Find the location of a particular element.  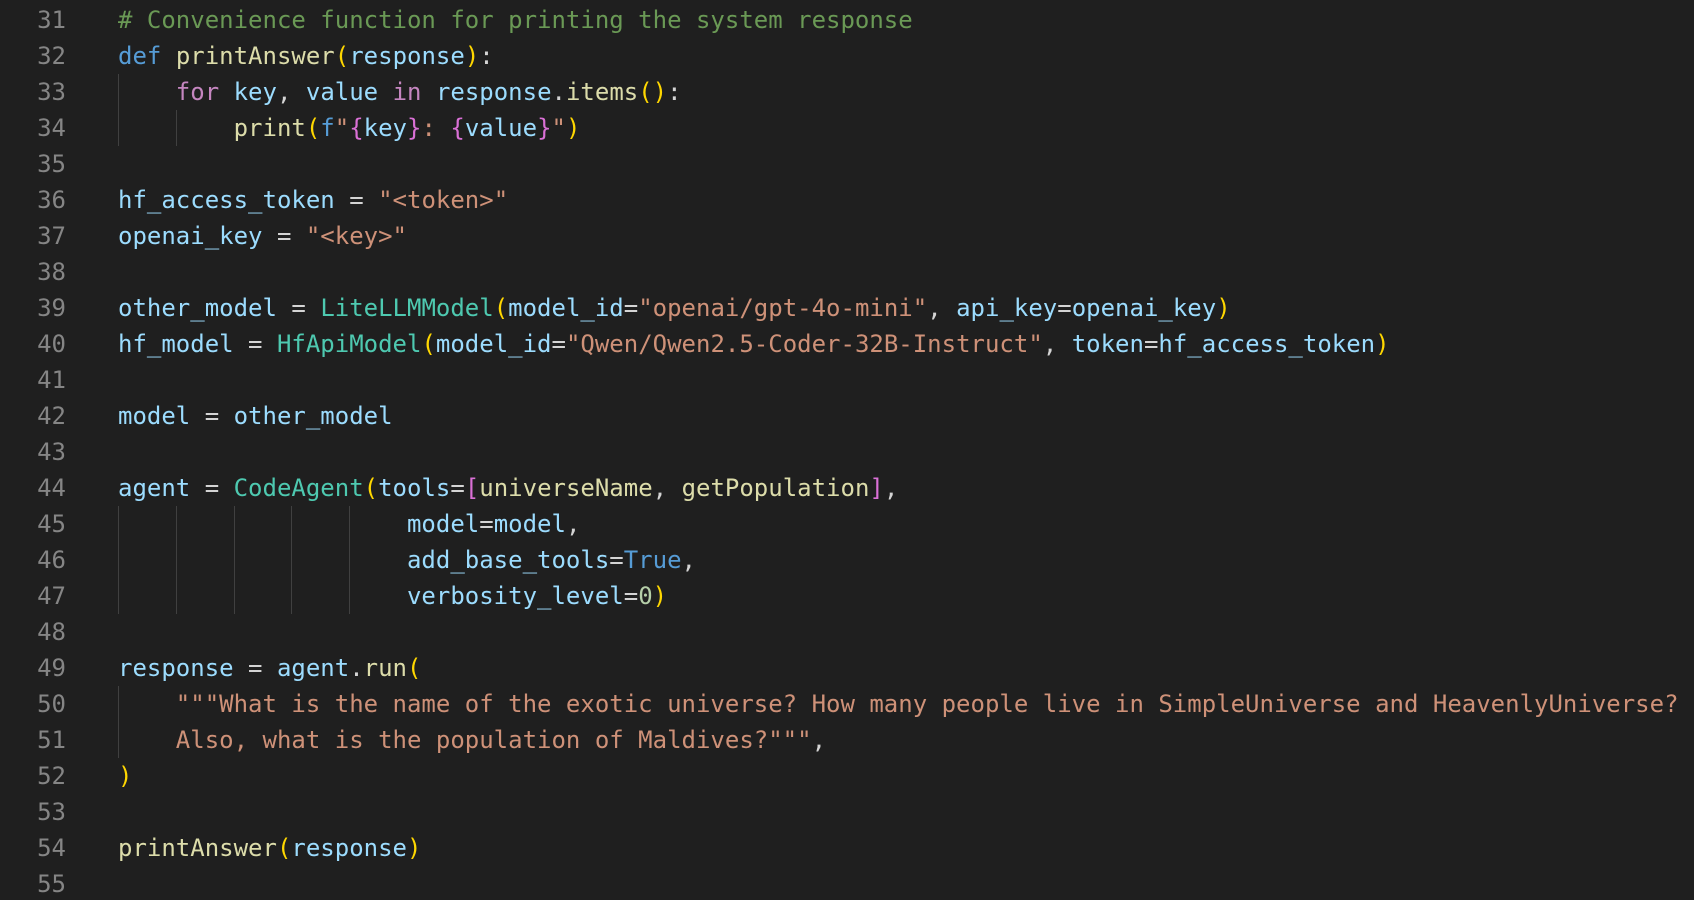

line-number: 33 is located at coordinates (51, 92).